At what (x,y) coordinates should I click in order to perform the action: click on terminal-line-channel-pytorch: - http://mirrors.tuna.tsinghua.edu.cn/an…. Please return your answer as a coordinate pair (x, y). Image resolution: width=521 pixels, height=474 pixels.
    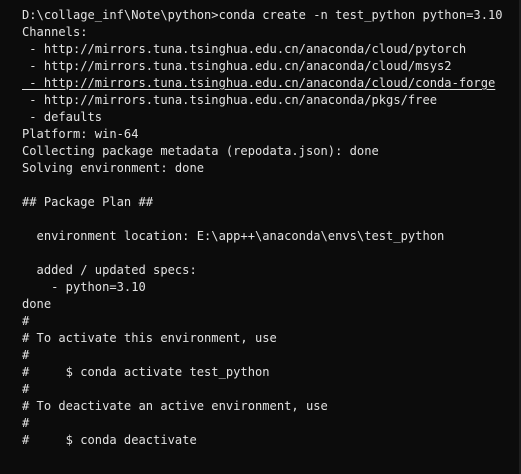
    Looking at the image, I should click on (244, 49).